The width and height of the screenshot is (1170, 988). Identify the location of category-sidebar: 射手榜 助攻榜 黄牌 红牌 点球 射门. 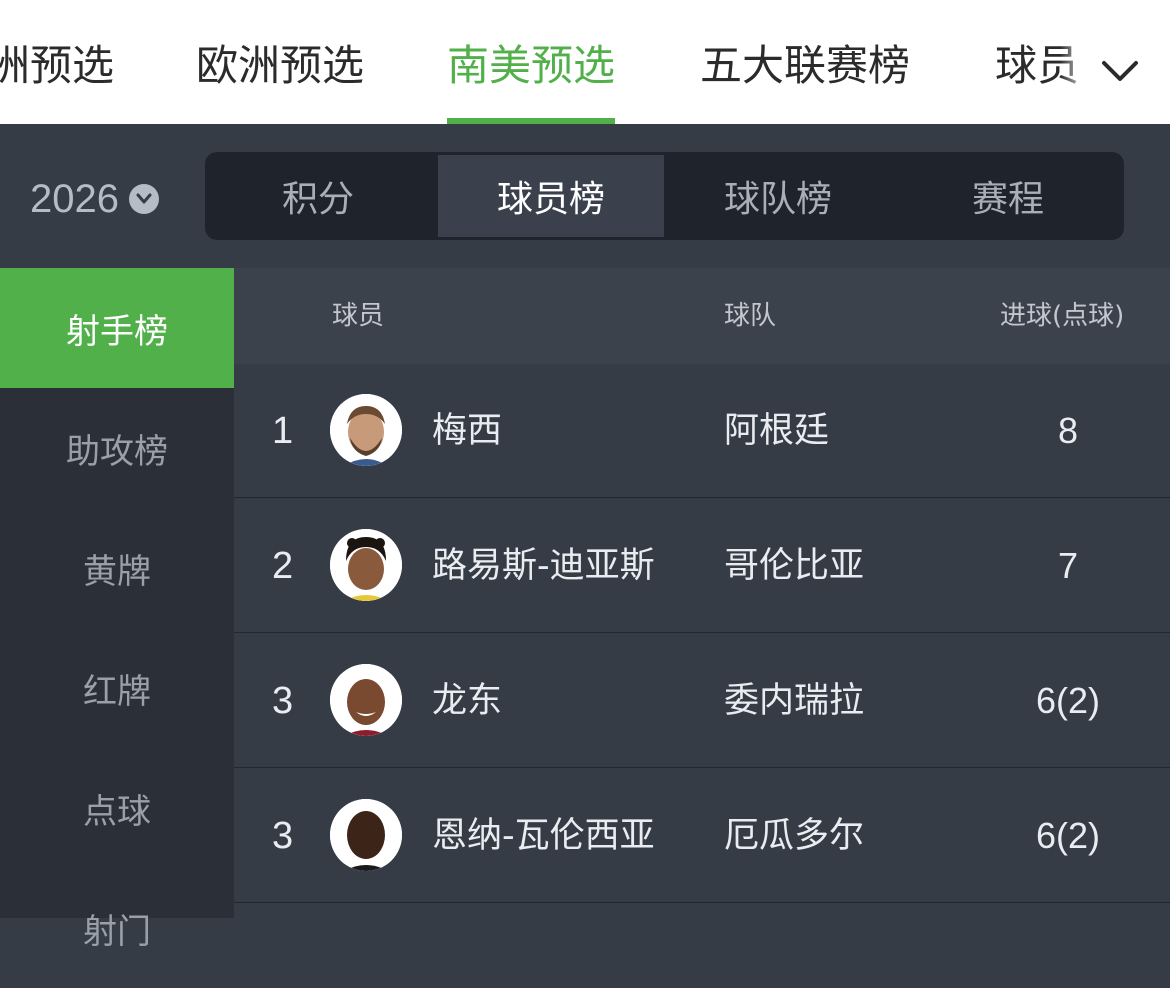
(117, 610).